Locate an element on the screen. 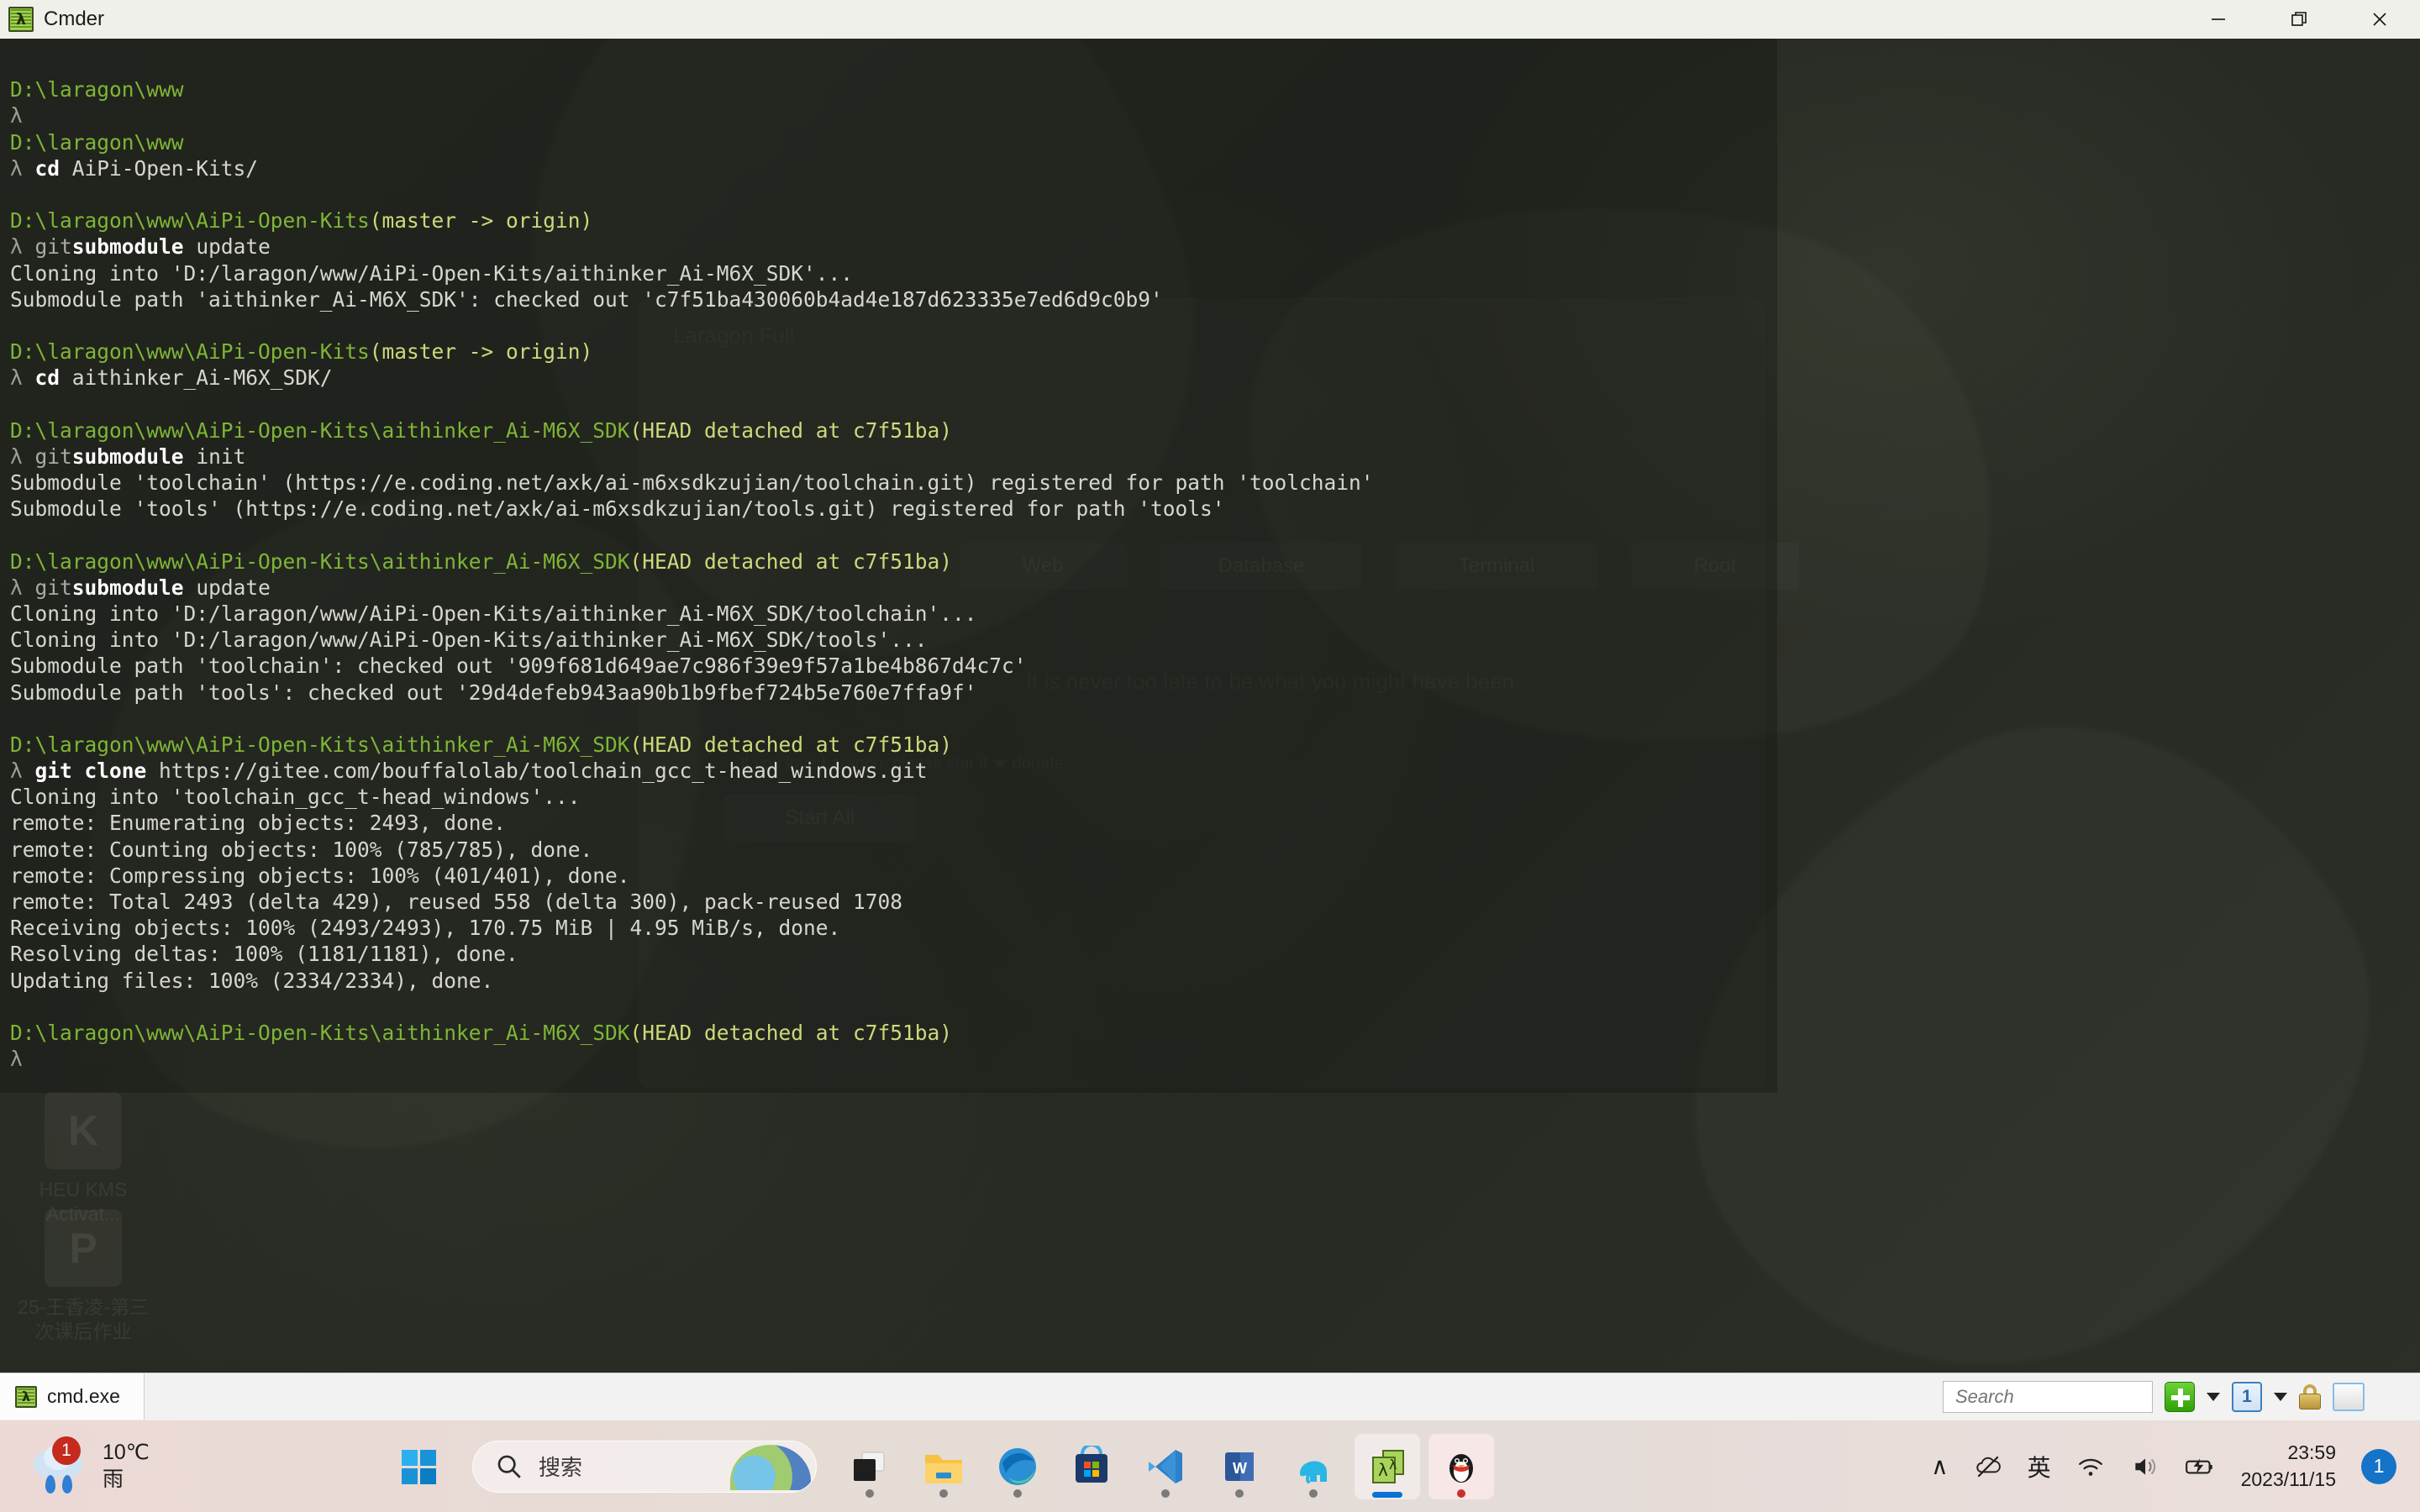  taskbar-app-cmder: λ λ is located at coordinates (1387, 1466).